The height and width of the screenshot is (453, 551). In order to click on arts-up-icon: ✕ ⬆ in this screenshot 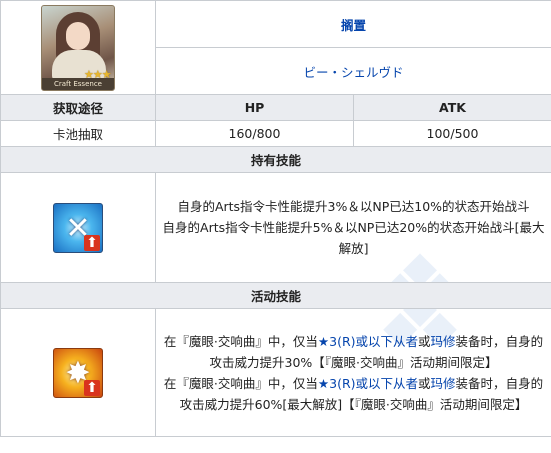, I will do `click(78, 227)`.